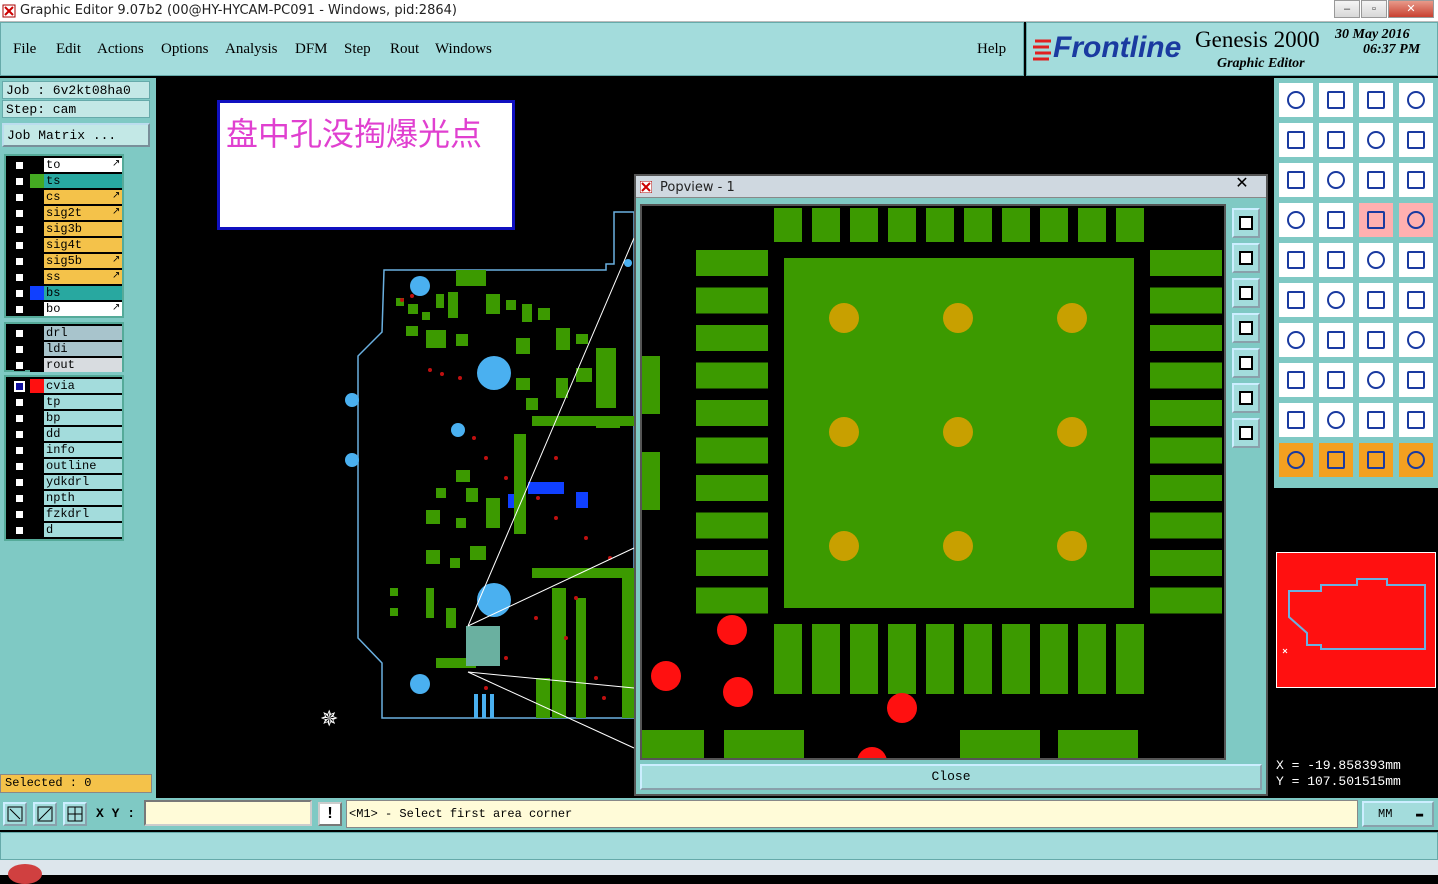  I want to click on layer-row-info: info, so click(64, 450).